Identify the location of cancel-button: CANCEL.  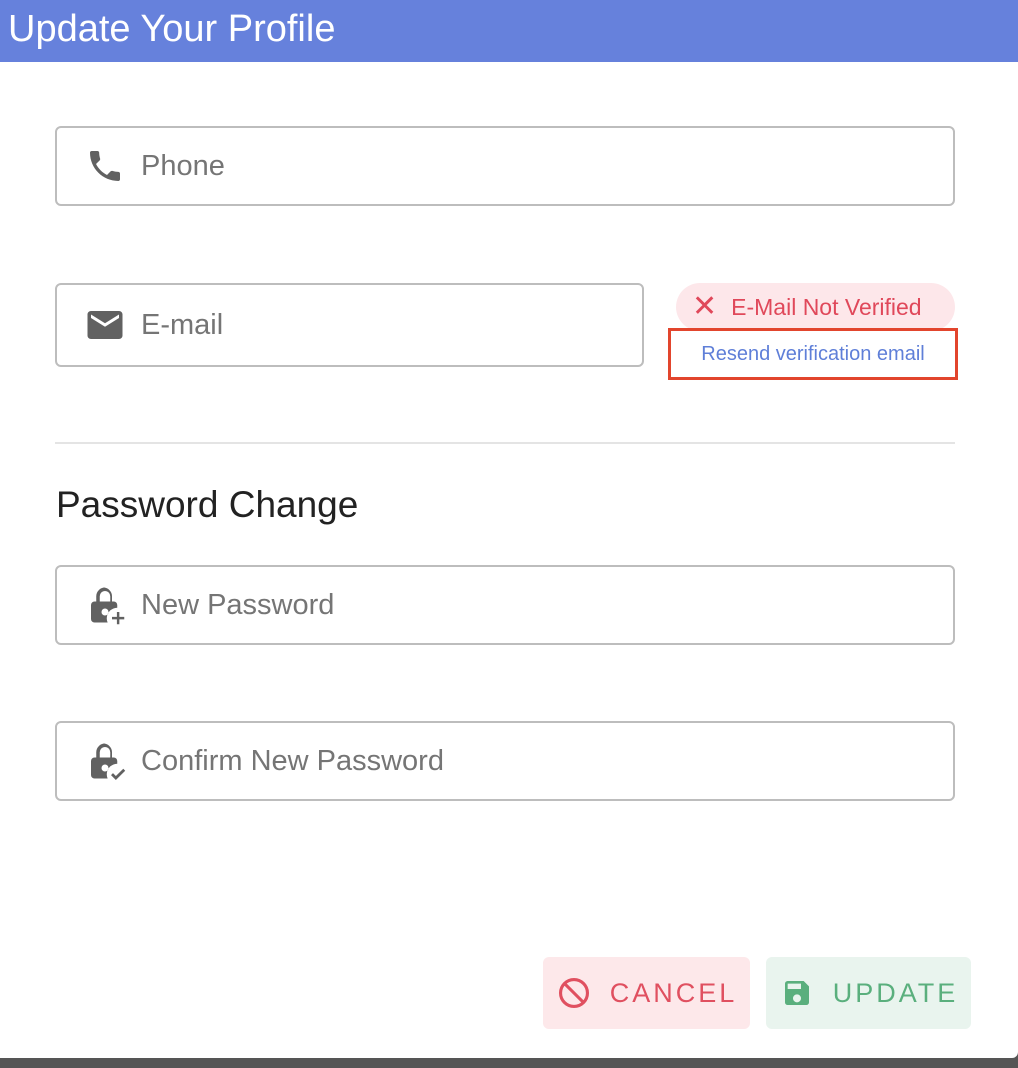
(646, 993).